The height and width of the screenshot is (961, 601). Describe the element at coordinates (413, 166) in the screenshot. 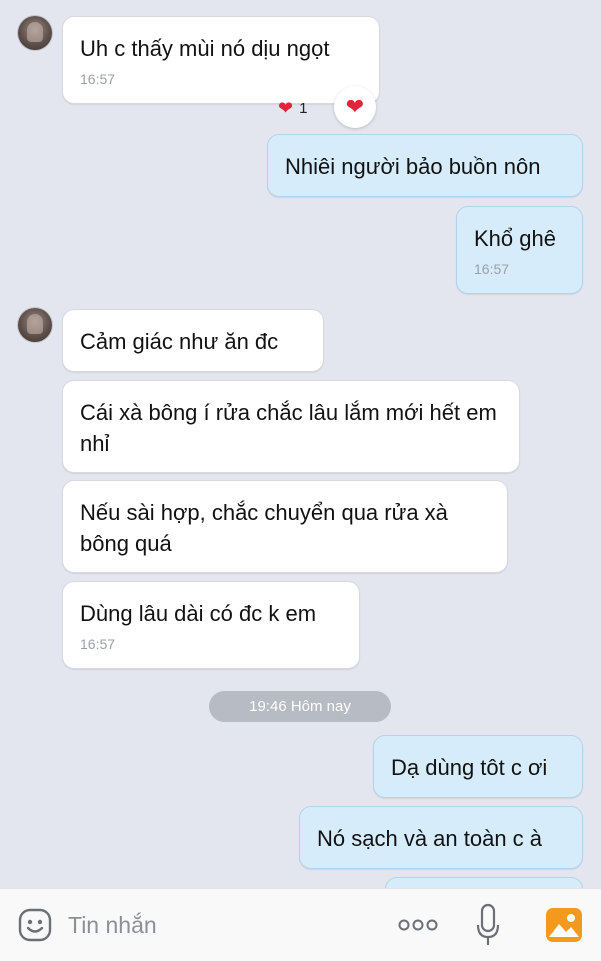

I see `message-text: Nhiêi người bảo buồn nôn` at that location.